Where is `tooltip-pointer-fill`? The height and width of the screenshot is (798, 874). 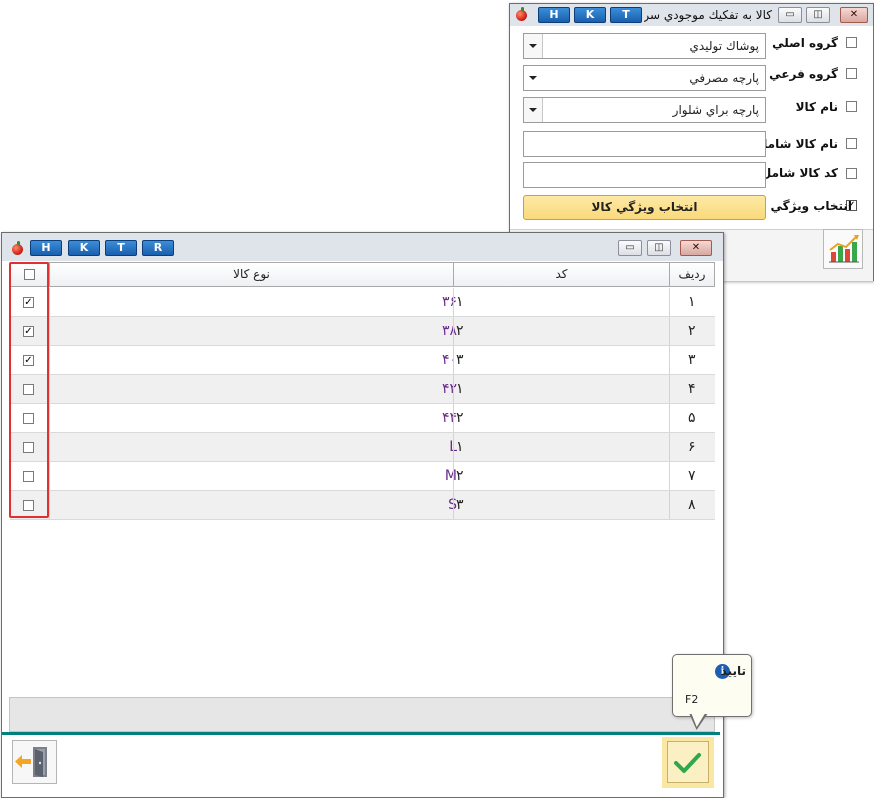
tooltip-pointer-fill is located at coordinates (697, 720).